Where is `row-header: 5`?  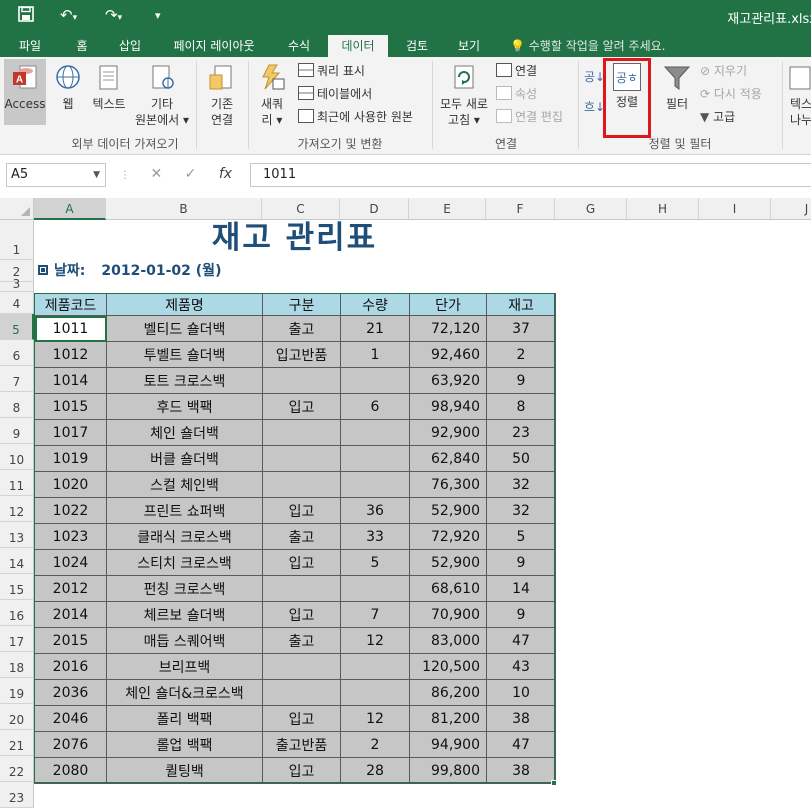 row-header: 5 is located at coordinates (17, 327).